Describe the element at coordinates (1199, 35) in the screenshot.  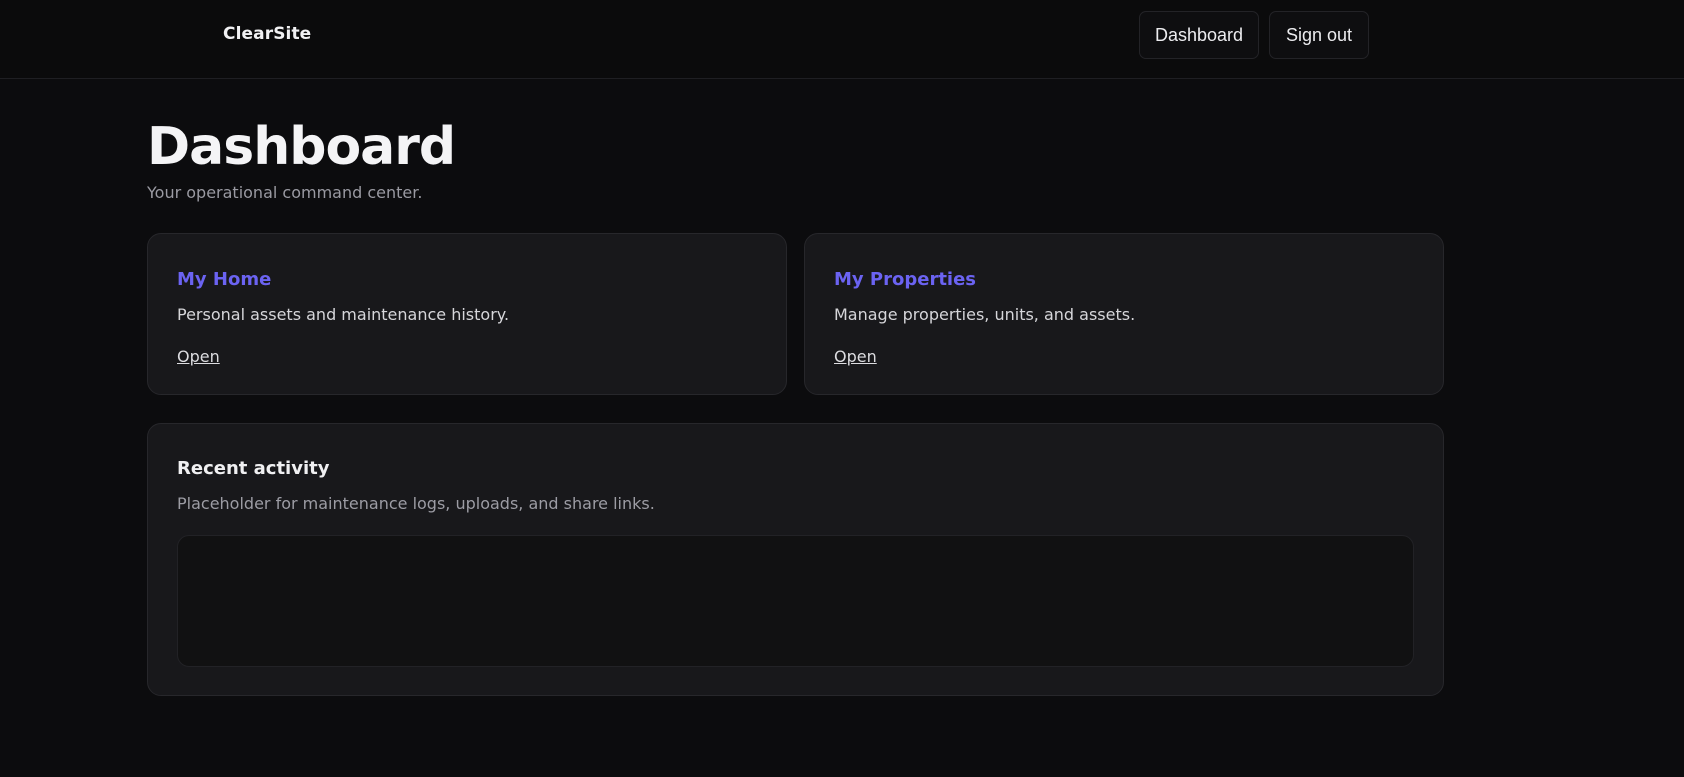
I see `dashboard-nav-button: Dashboard` at that location.